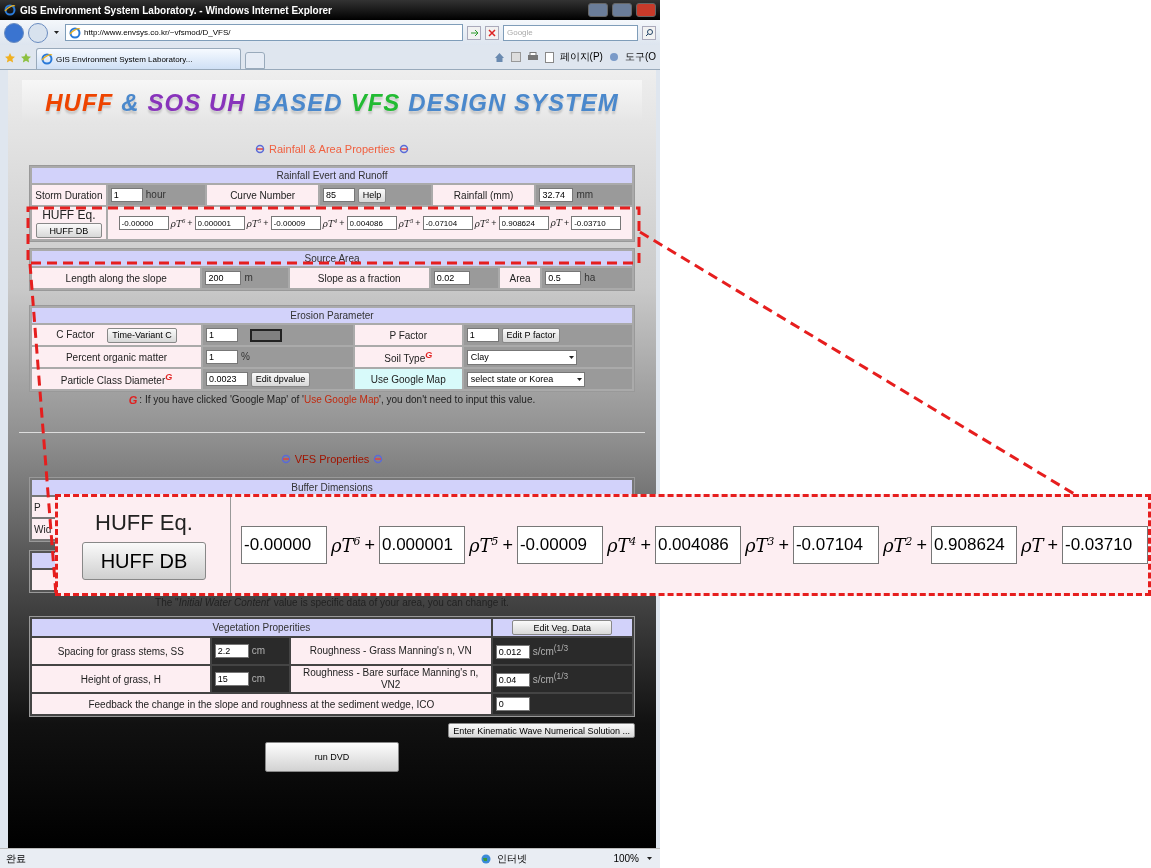 This screenshot has width=1151, height=868. What do you see at coordinates (75, 334) in the screenshot?
I see `field-label: C Factor` at bounding box center [75, 334].